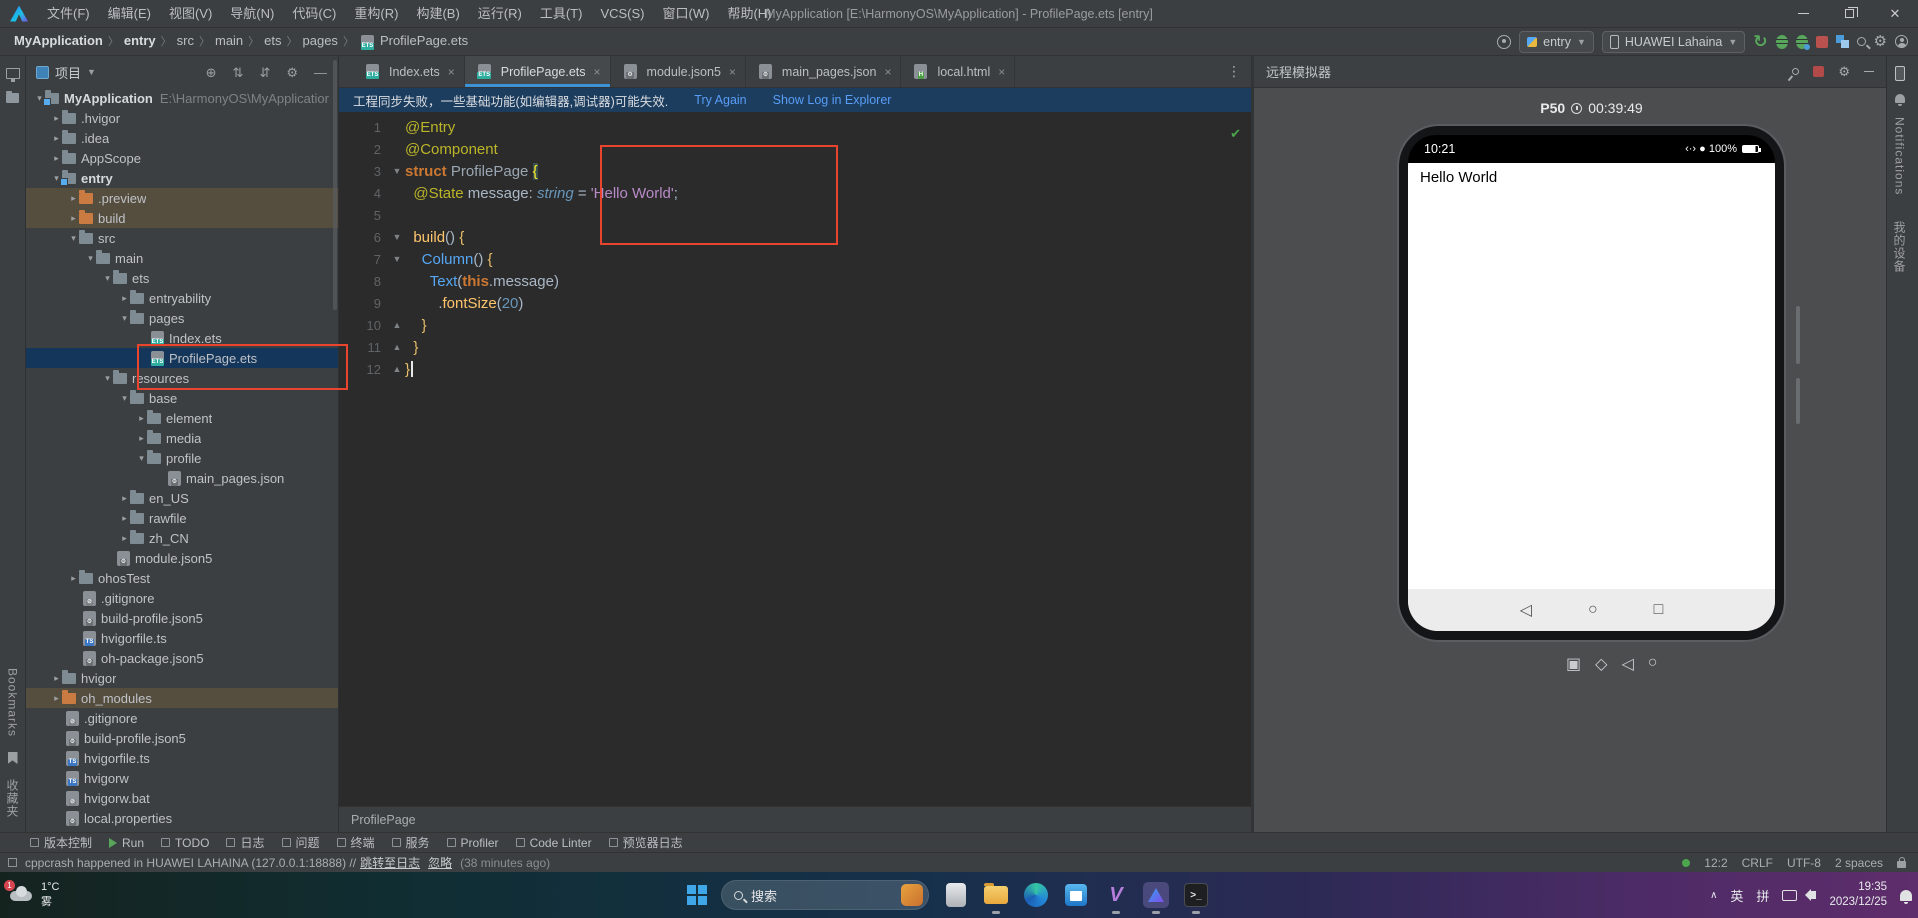 This screenshot has width=1918, height=918. I want to click on menu-文件(F): 文件(F), so click(68, 14).